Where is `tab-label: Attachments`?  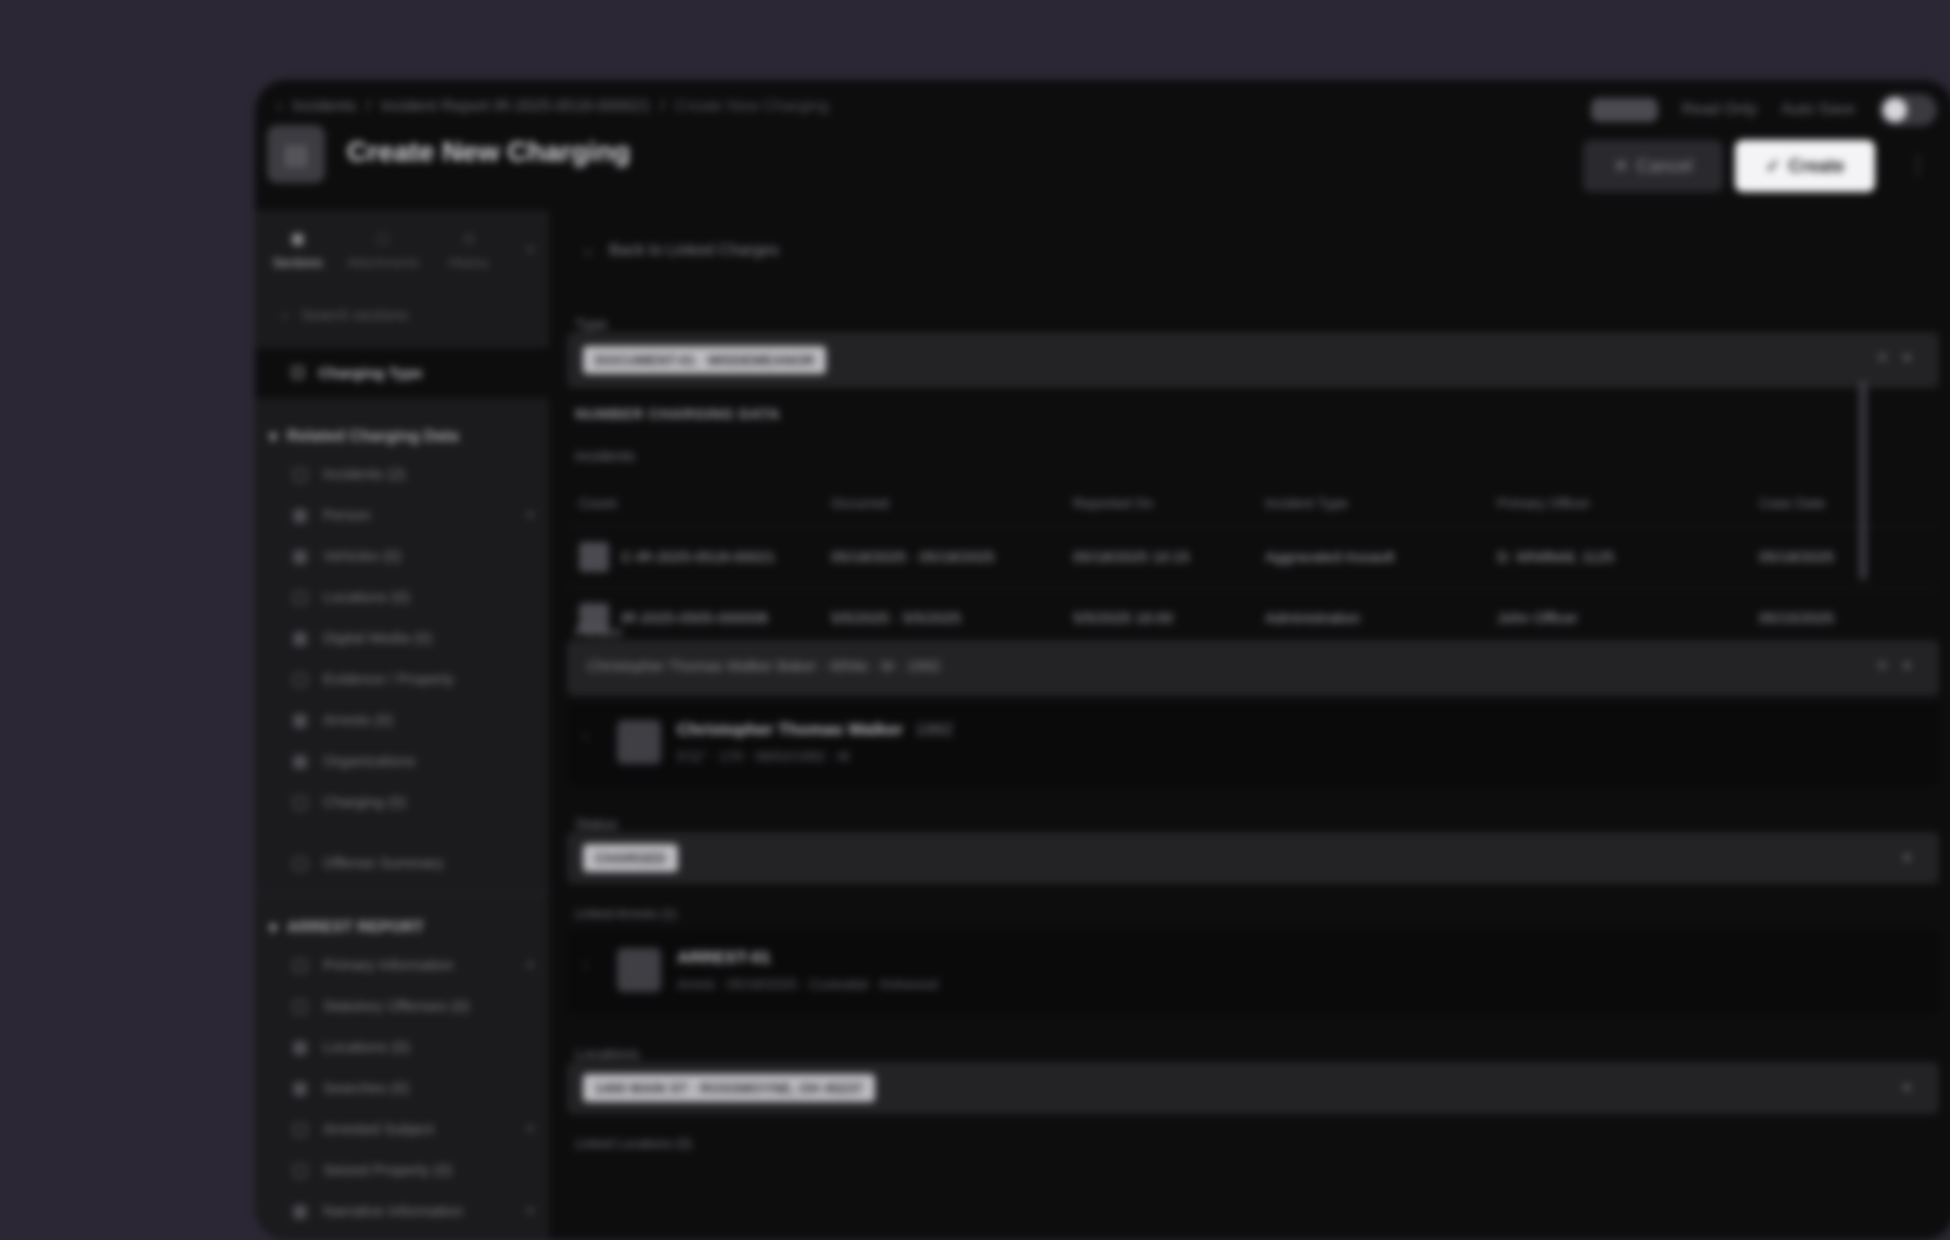
tab-label: Attachments is located at coordinates (383, 262).